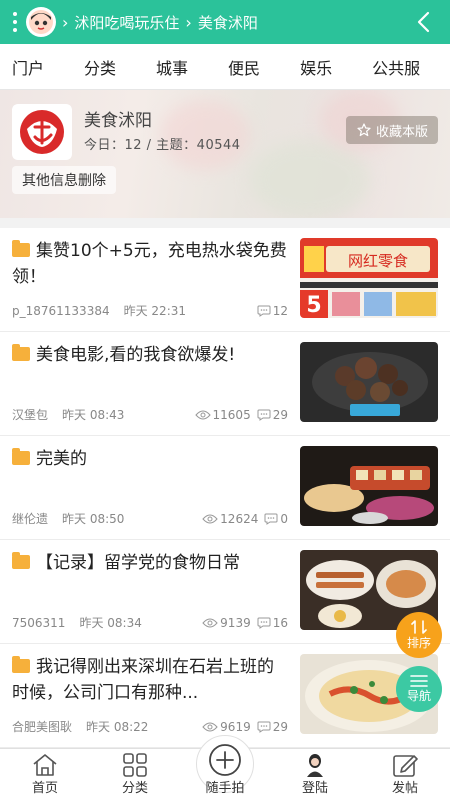 This screenshot has width=450, height=800. What do you see at coordinates (313, 305) in the screenshot?
I see `svg-text: 5` at bounding box center [313, 305].